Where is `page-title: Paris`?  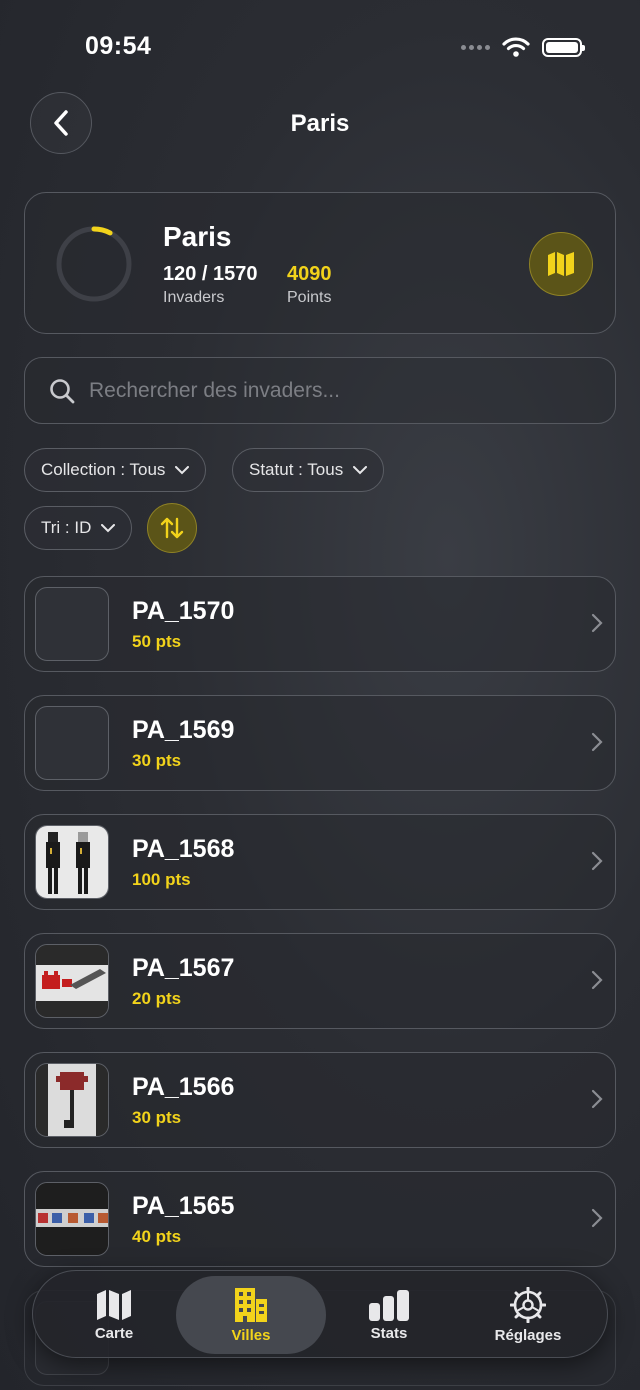 page-title: Paris is located at coordinates (320, 123).